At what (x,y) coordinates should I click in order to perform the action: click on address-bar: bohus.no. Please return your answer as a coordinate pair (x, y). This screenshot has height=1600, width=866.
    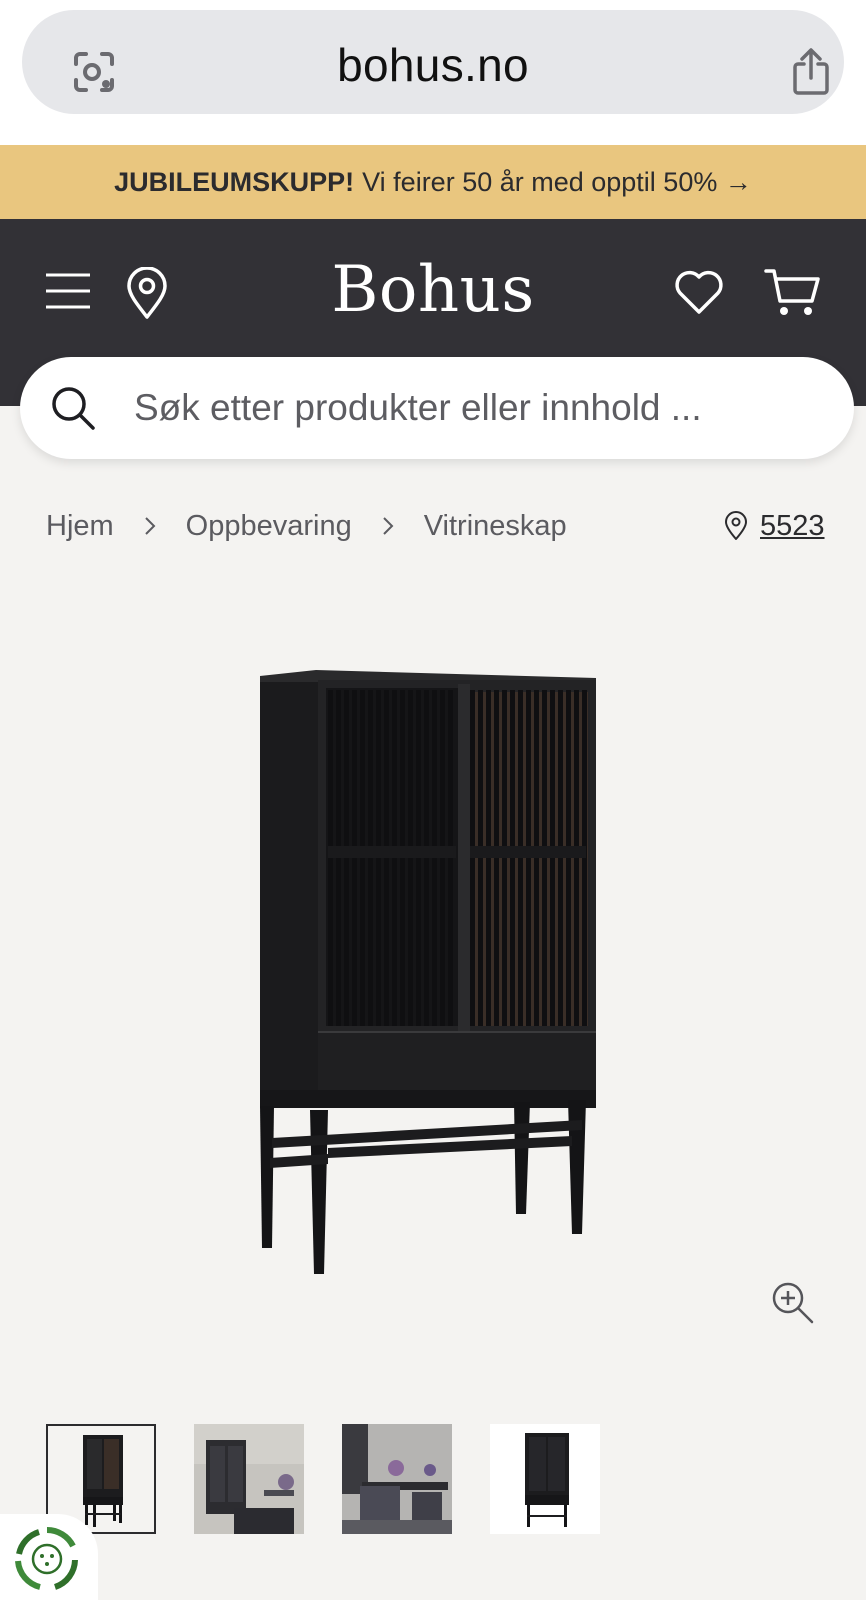
    Looking at the image, I should click on (433, 62).